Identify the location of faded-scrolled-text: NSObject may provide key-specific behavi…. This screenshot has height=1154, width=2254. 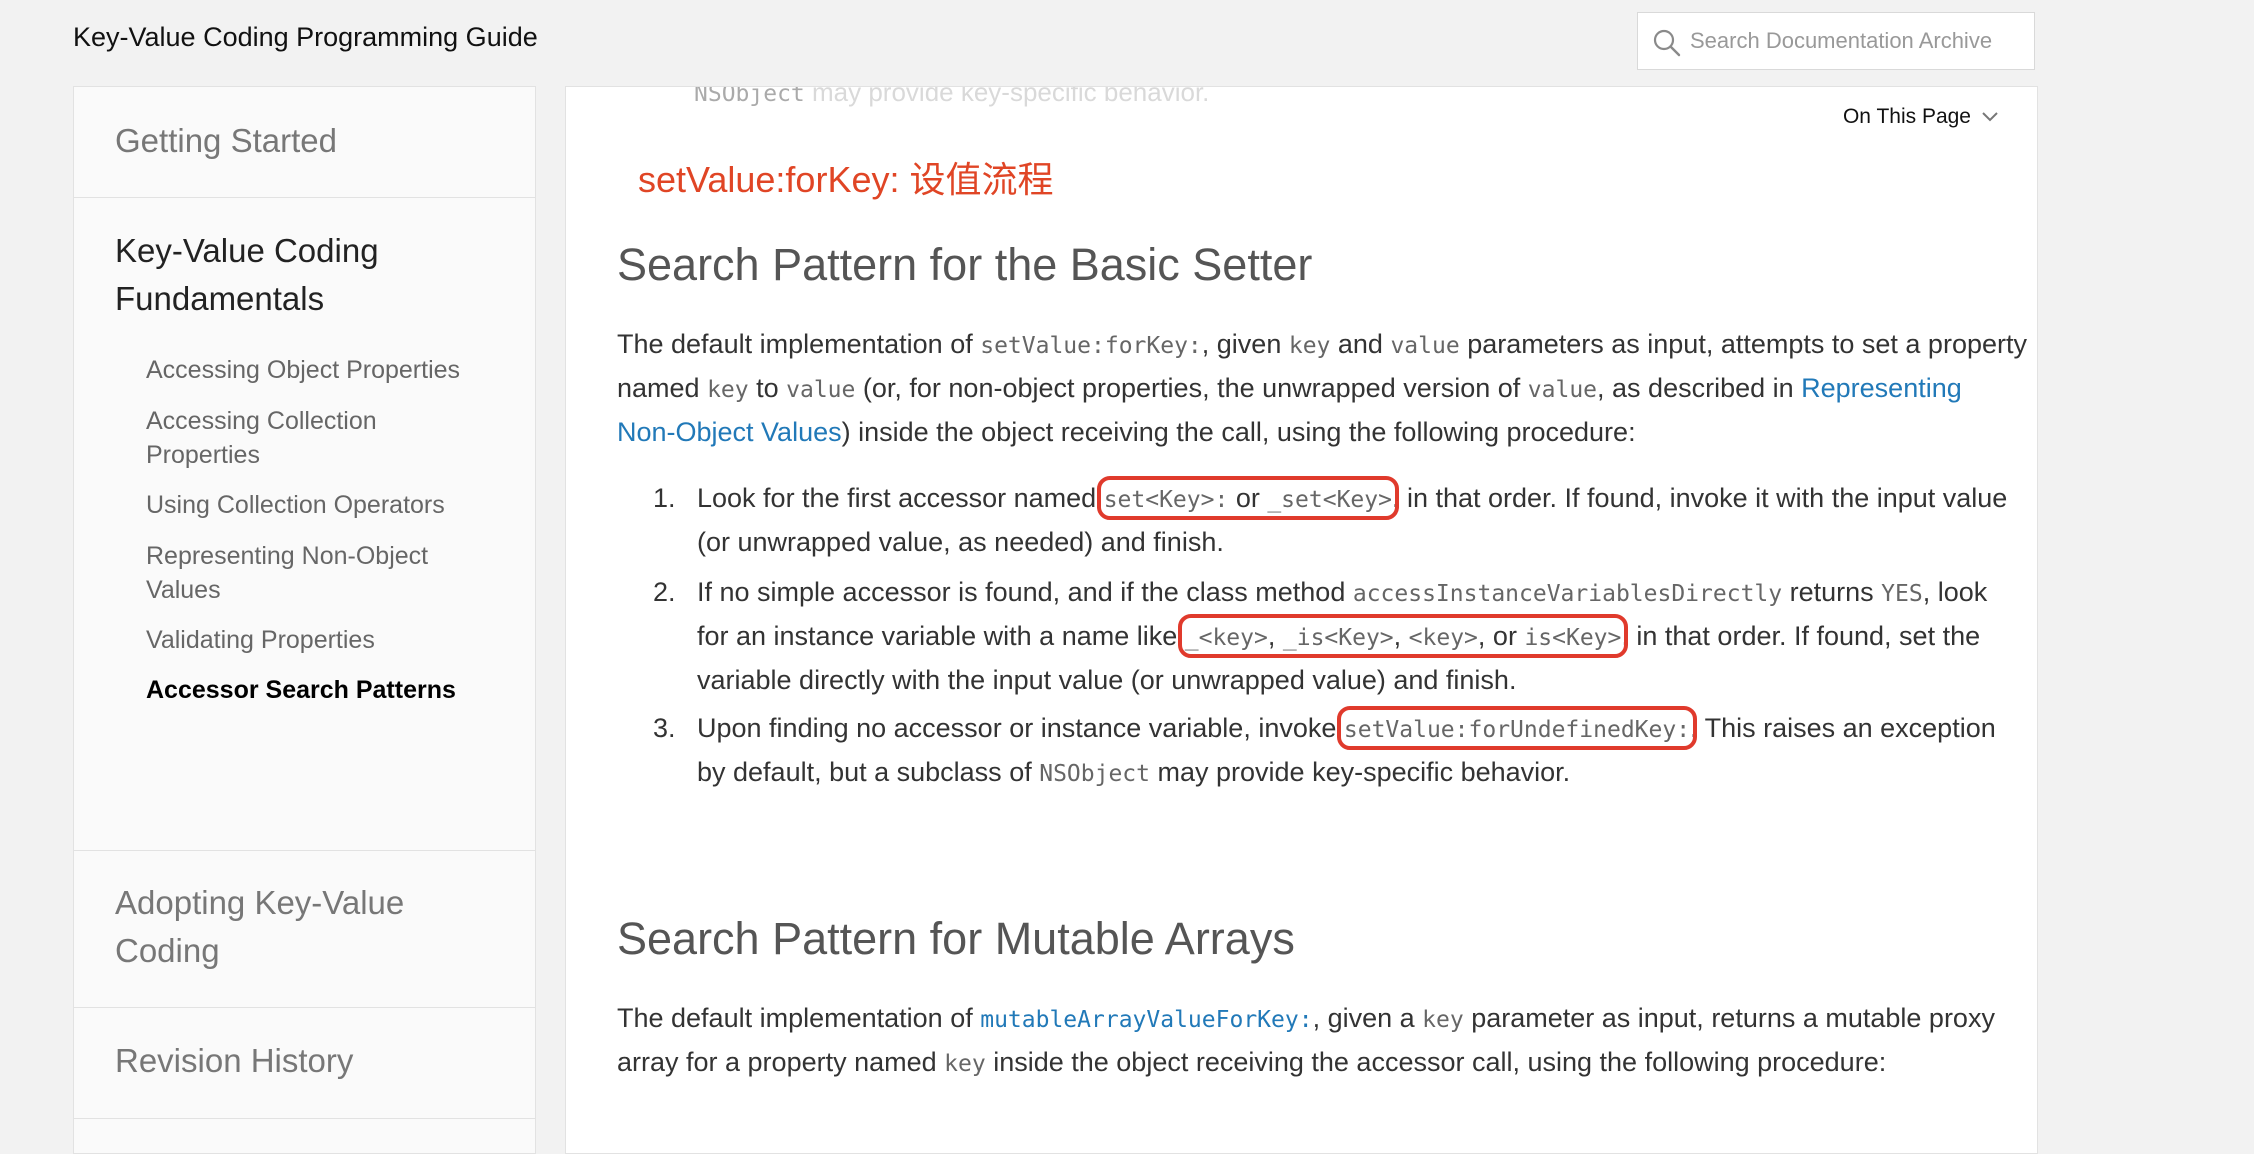
(952, 96).